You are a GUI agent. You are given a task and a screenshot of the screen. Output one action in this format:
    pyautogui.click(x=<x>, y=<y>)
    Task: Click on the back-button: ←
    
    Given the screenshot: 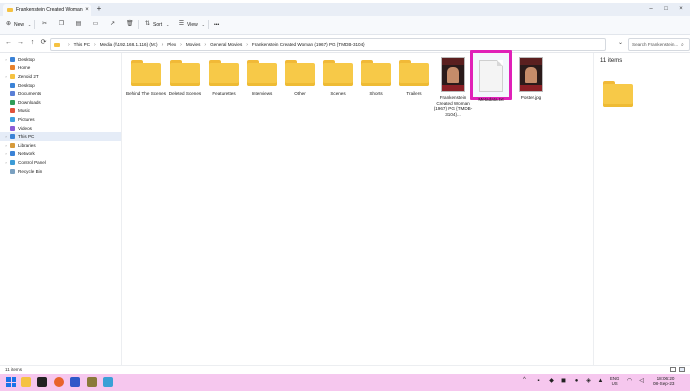 What is the action you would take?
    pyautogui.click(x=8, y=43)
    